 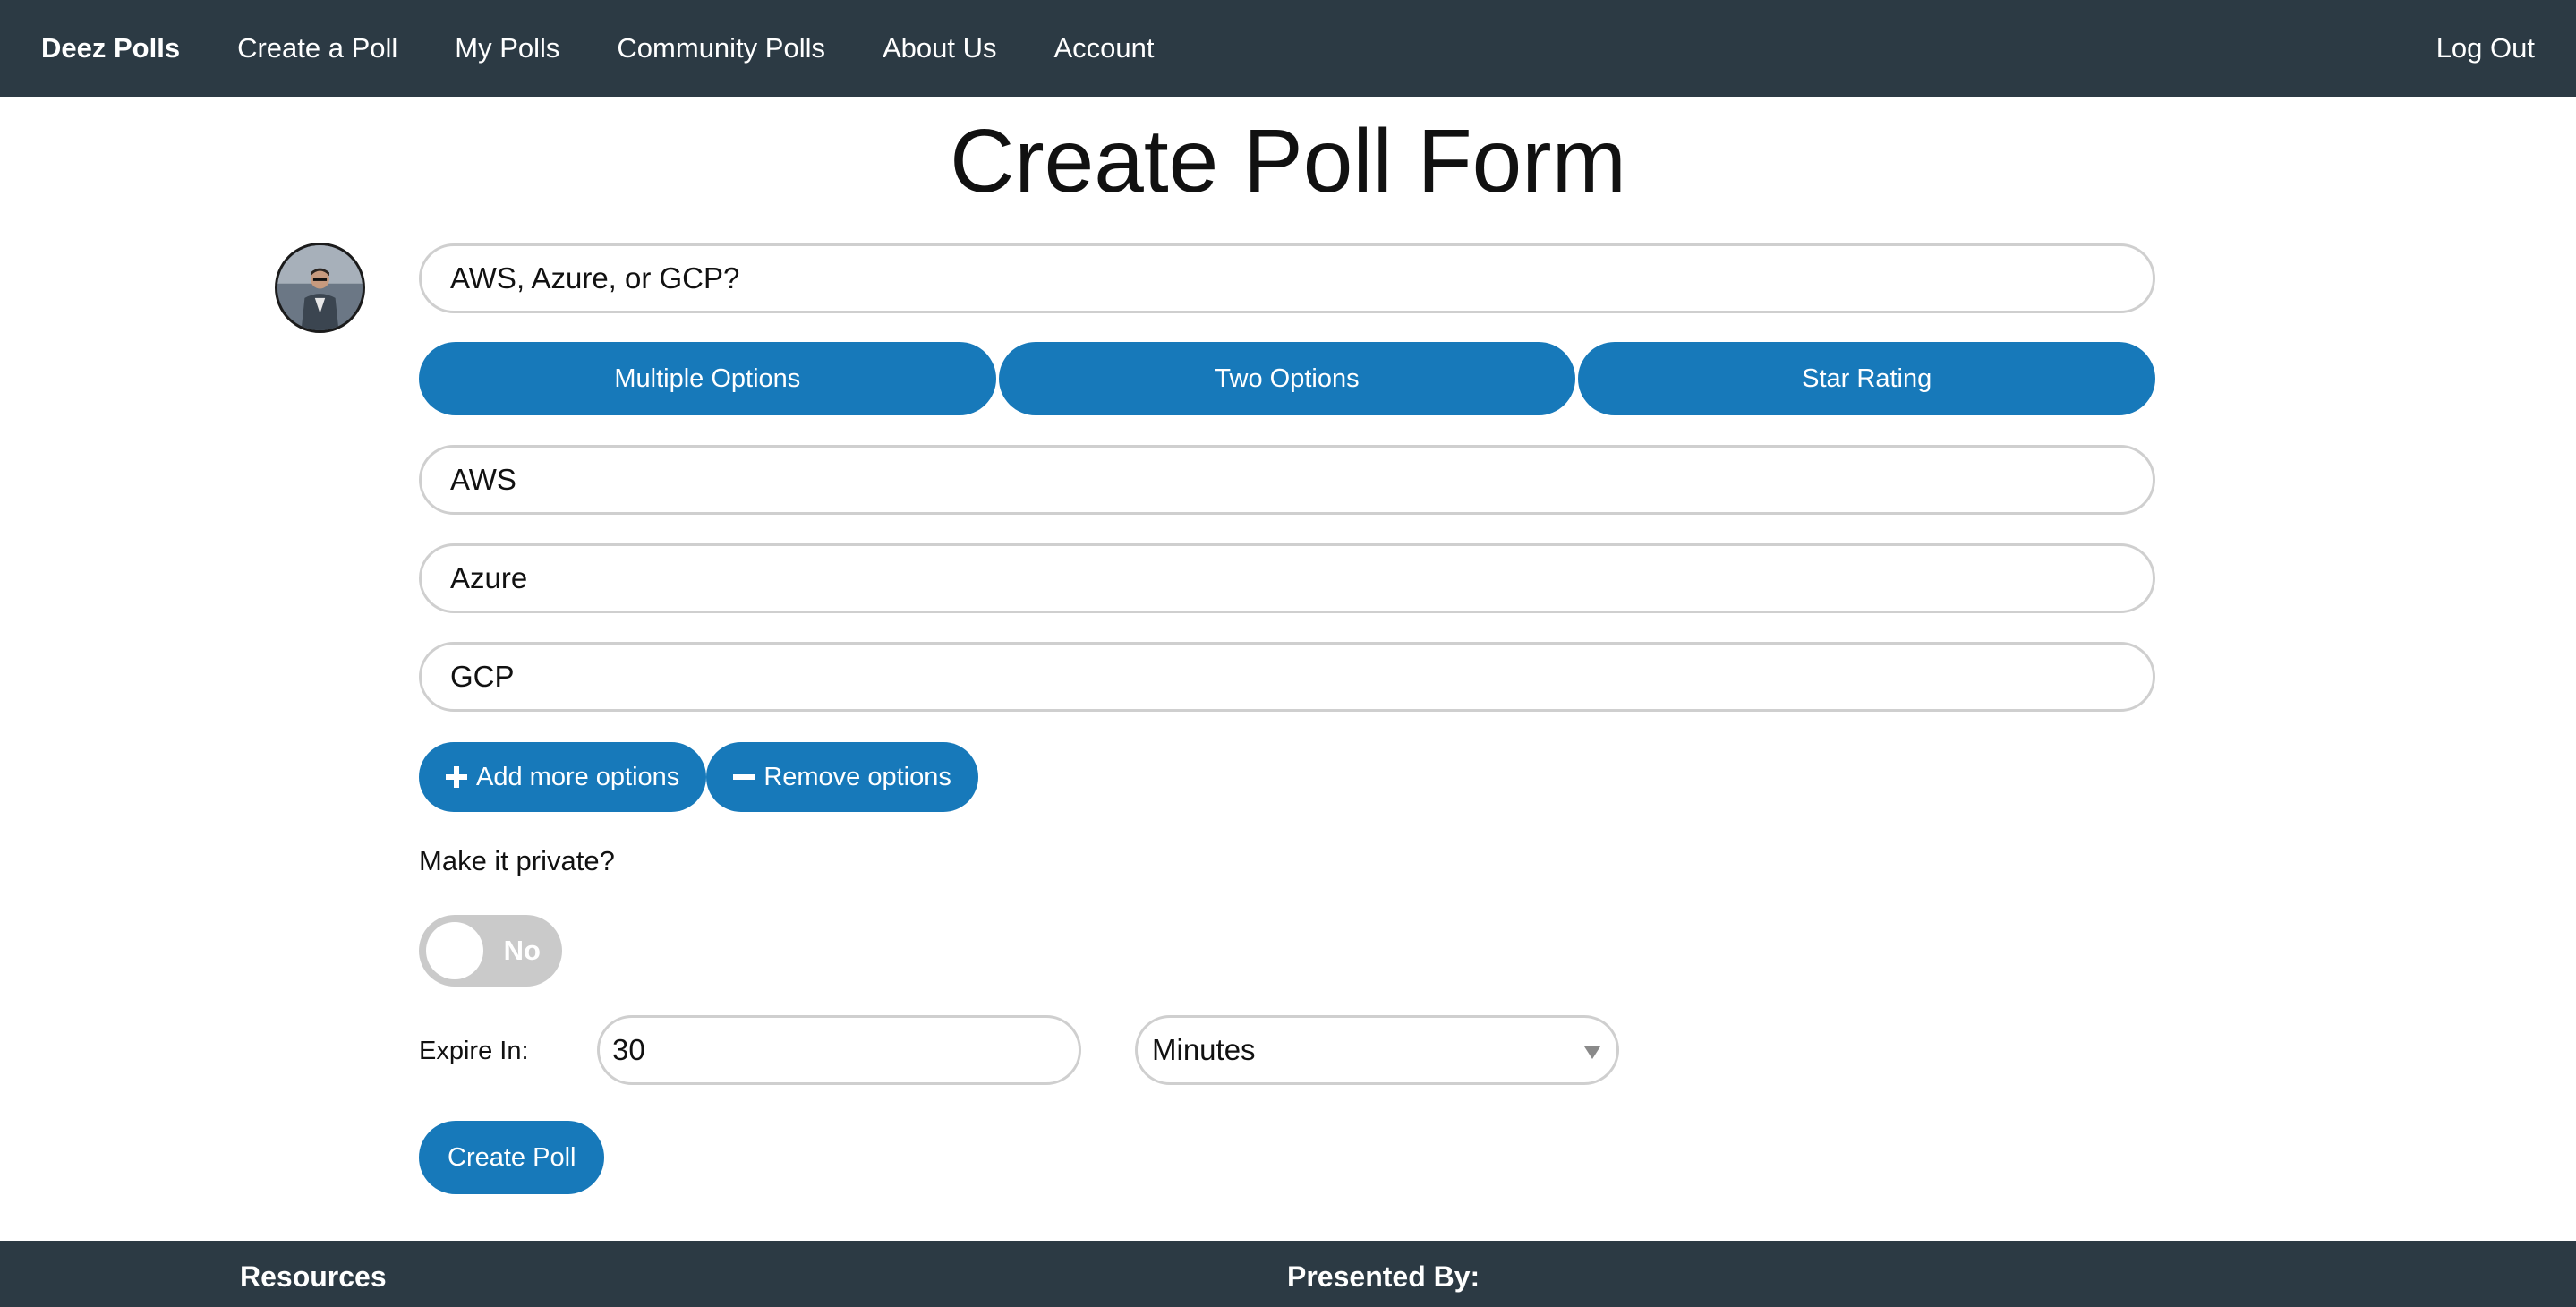 I want to click on remove-options-button: Remove options, so click(x=842, y=777).